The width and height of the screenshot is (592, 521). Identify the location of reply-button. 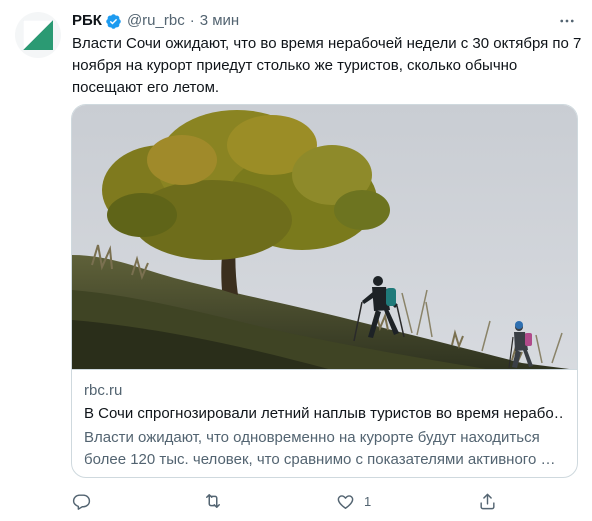
(82, 501).